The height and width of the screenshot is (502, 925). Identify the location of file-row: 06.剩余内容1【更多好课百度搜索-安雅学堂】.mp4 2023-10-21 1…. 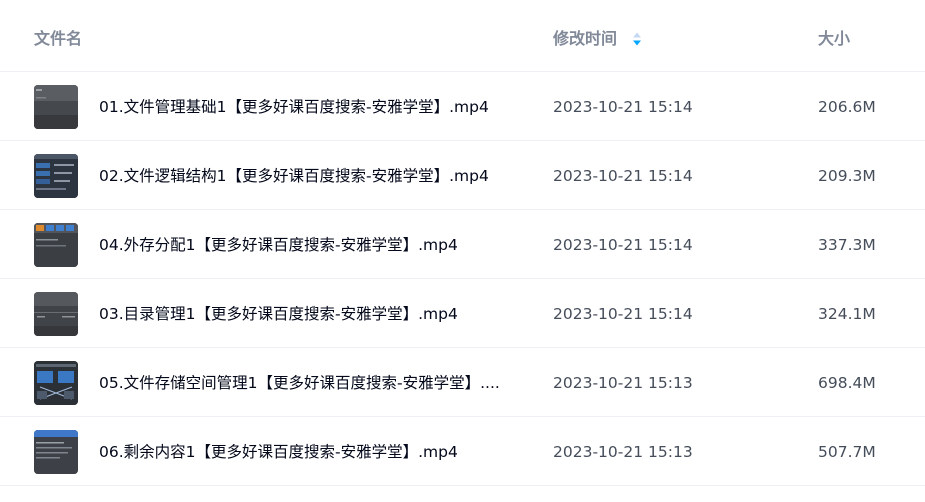
(462, 451).